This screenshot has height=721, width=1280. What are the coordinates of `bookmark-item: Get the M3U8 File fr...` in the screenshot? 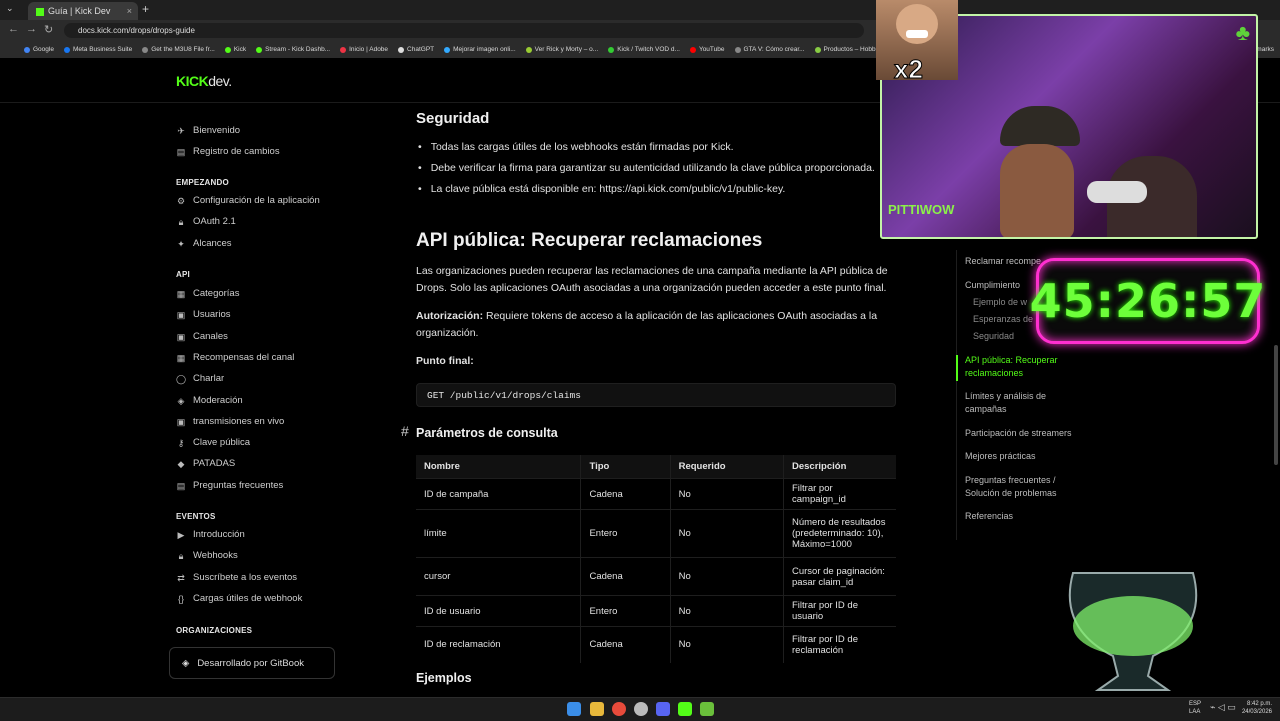 It's located at (178, 49).